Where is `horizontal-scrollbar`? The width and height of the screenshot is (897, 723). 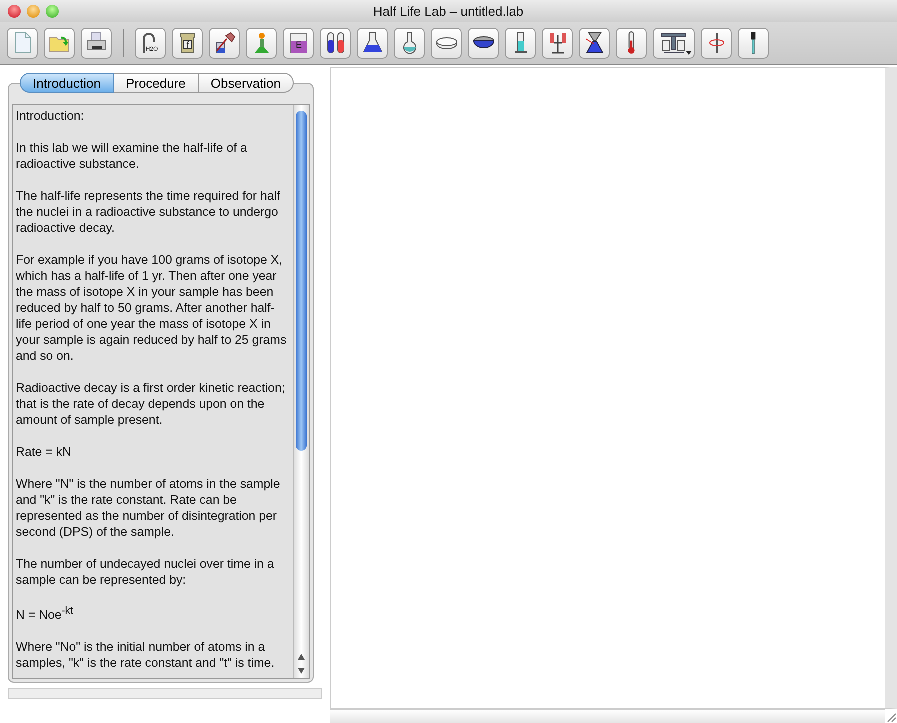
horizontal-scrollbar is located at coordinates (607, 716).